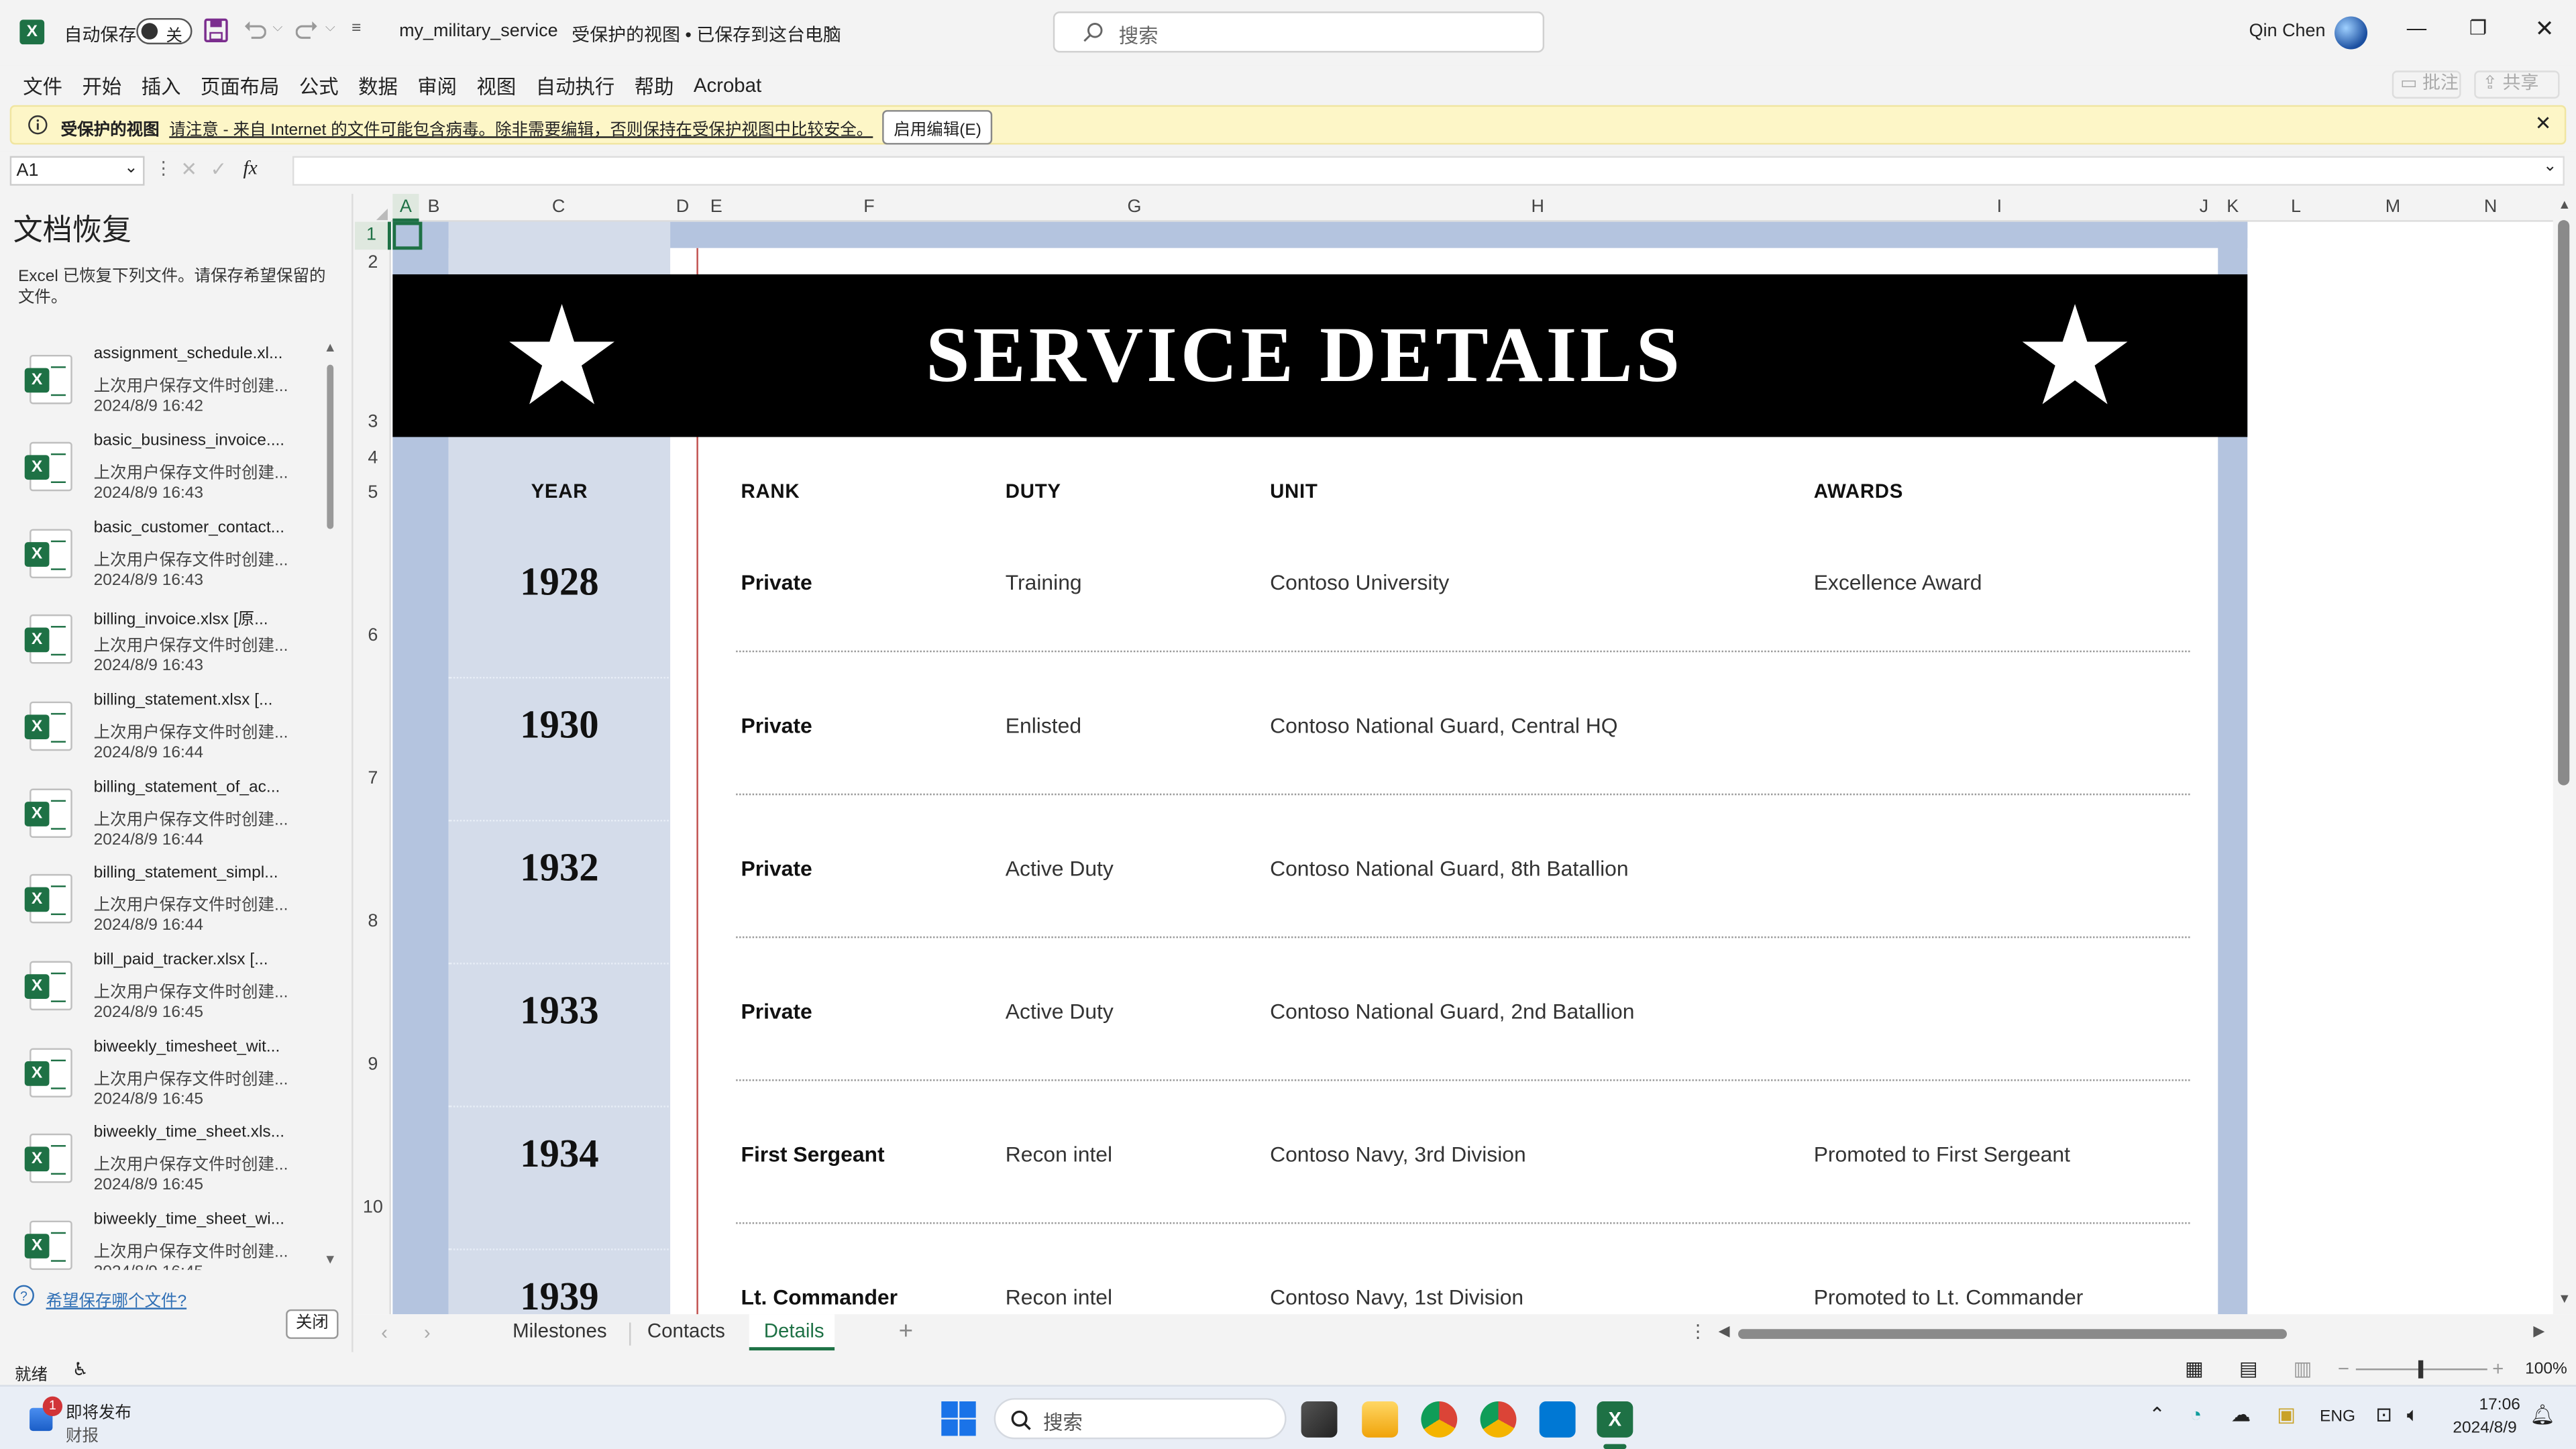 This screenshot has height=1449, width=2576. Describe the element at coordinates (2564, 204) in the screenshot. I see `vscroll-up-icon: ▲` at that location.